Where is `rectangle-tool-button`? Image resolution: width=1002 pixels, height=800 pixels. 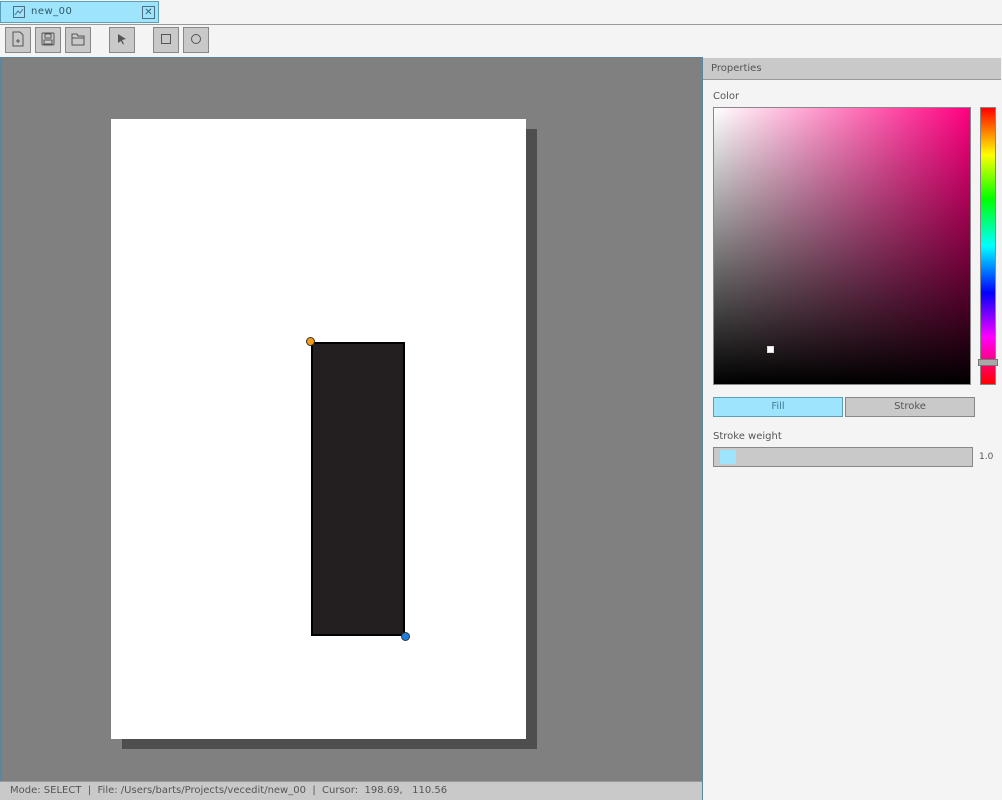
rectangle-tool-button is located at coordinates (166, 40).